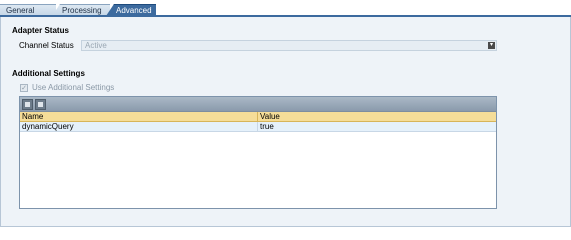  Describe the element at coordinates (139, 126) in the screenshot. I see `cell-name: dynamicQuery` at that location.